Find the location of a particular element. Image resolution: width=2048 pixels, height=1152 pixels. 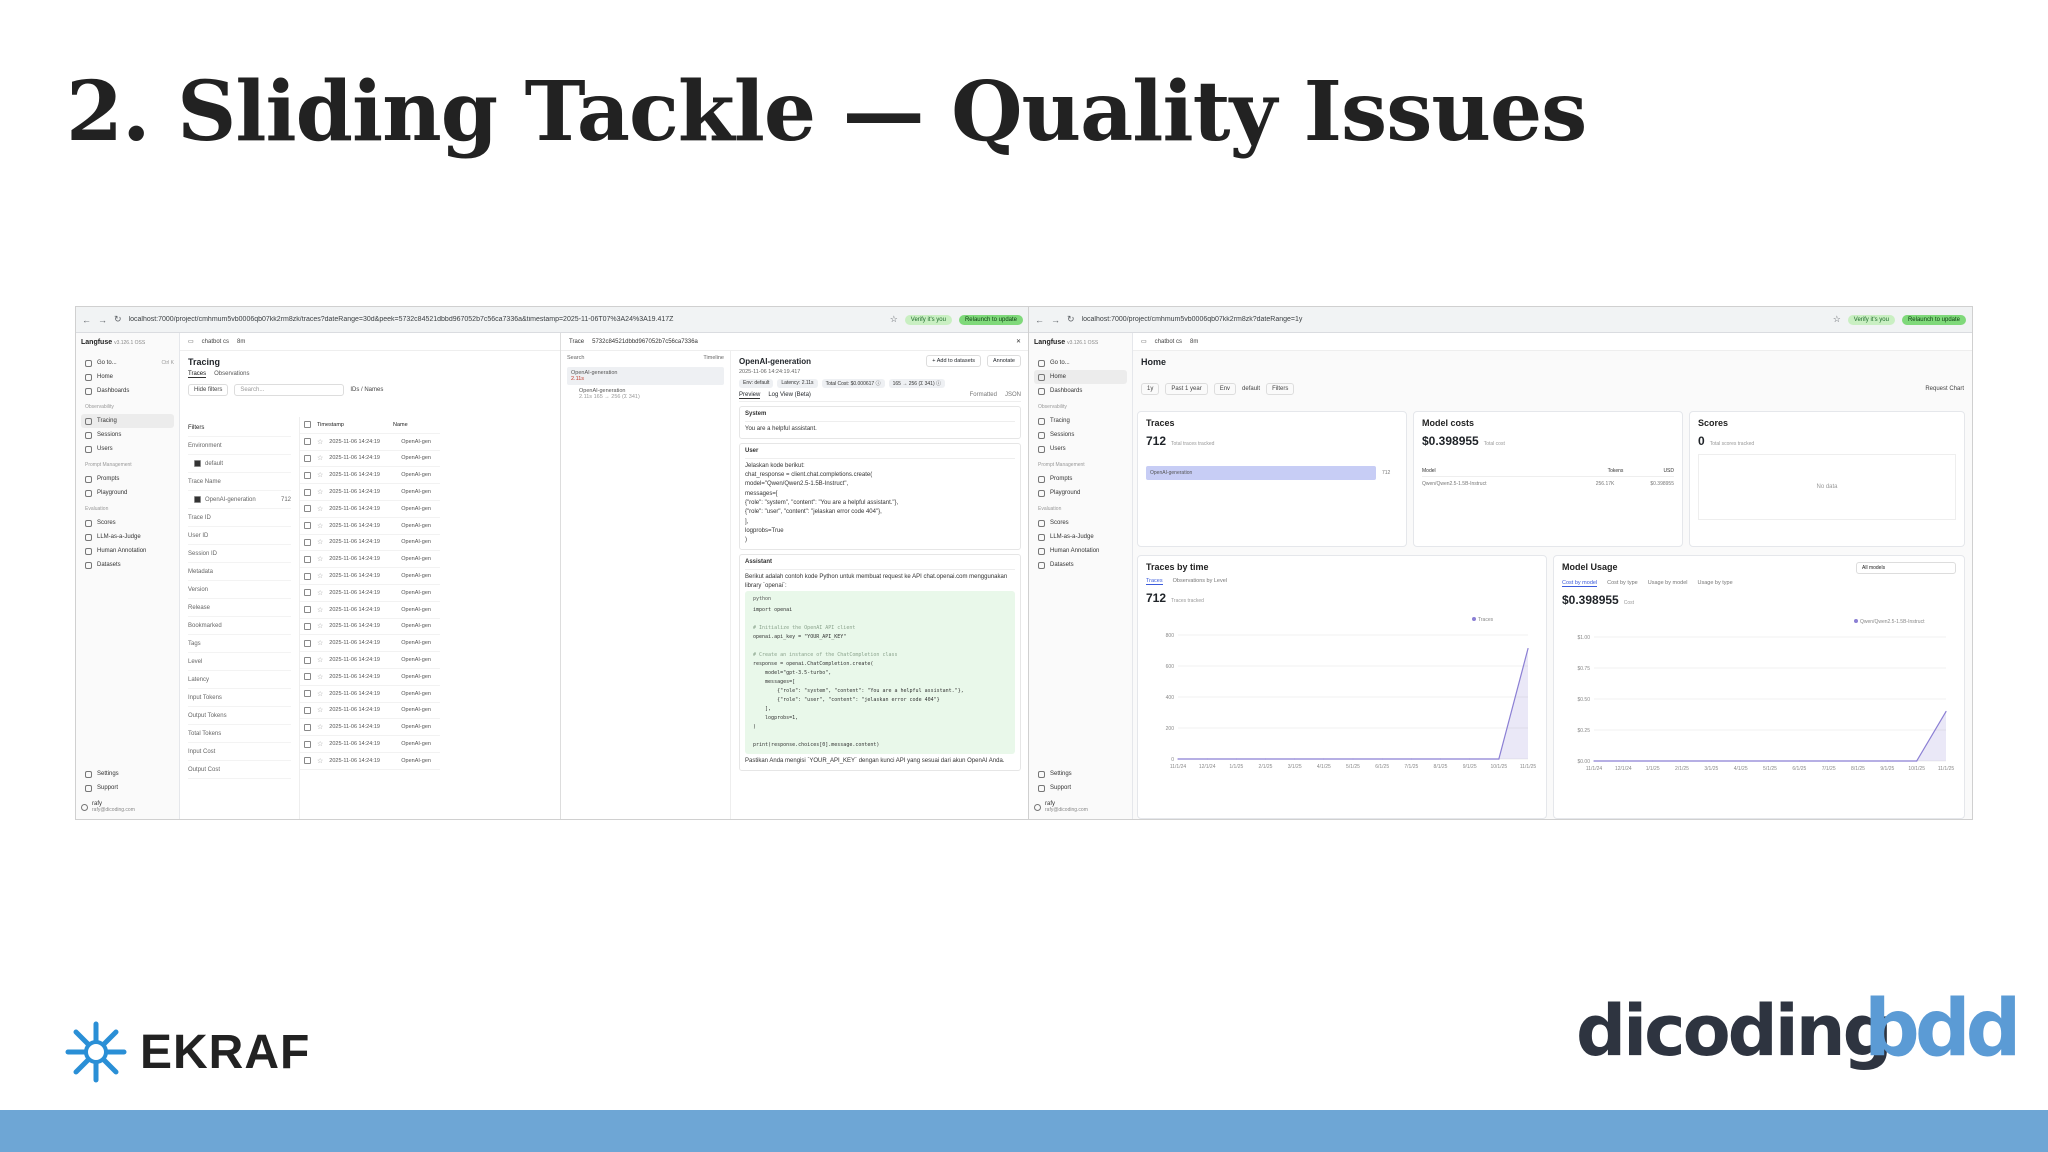

ids-names-select: IDs / Names is located at coordinates (366, 390).